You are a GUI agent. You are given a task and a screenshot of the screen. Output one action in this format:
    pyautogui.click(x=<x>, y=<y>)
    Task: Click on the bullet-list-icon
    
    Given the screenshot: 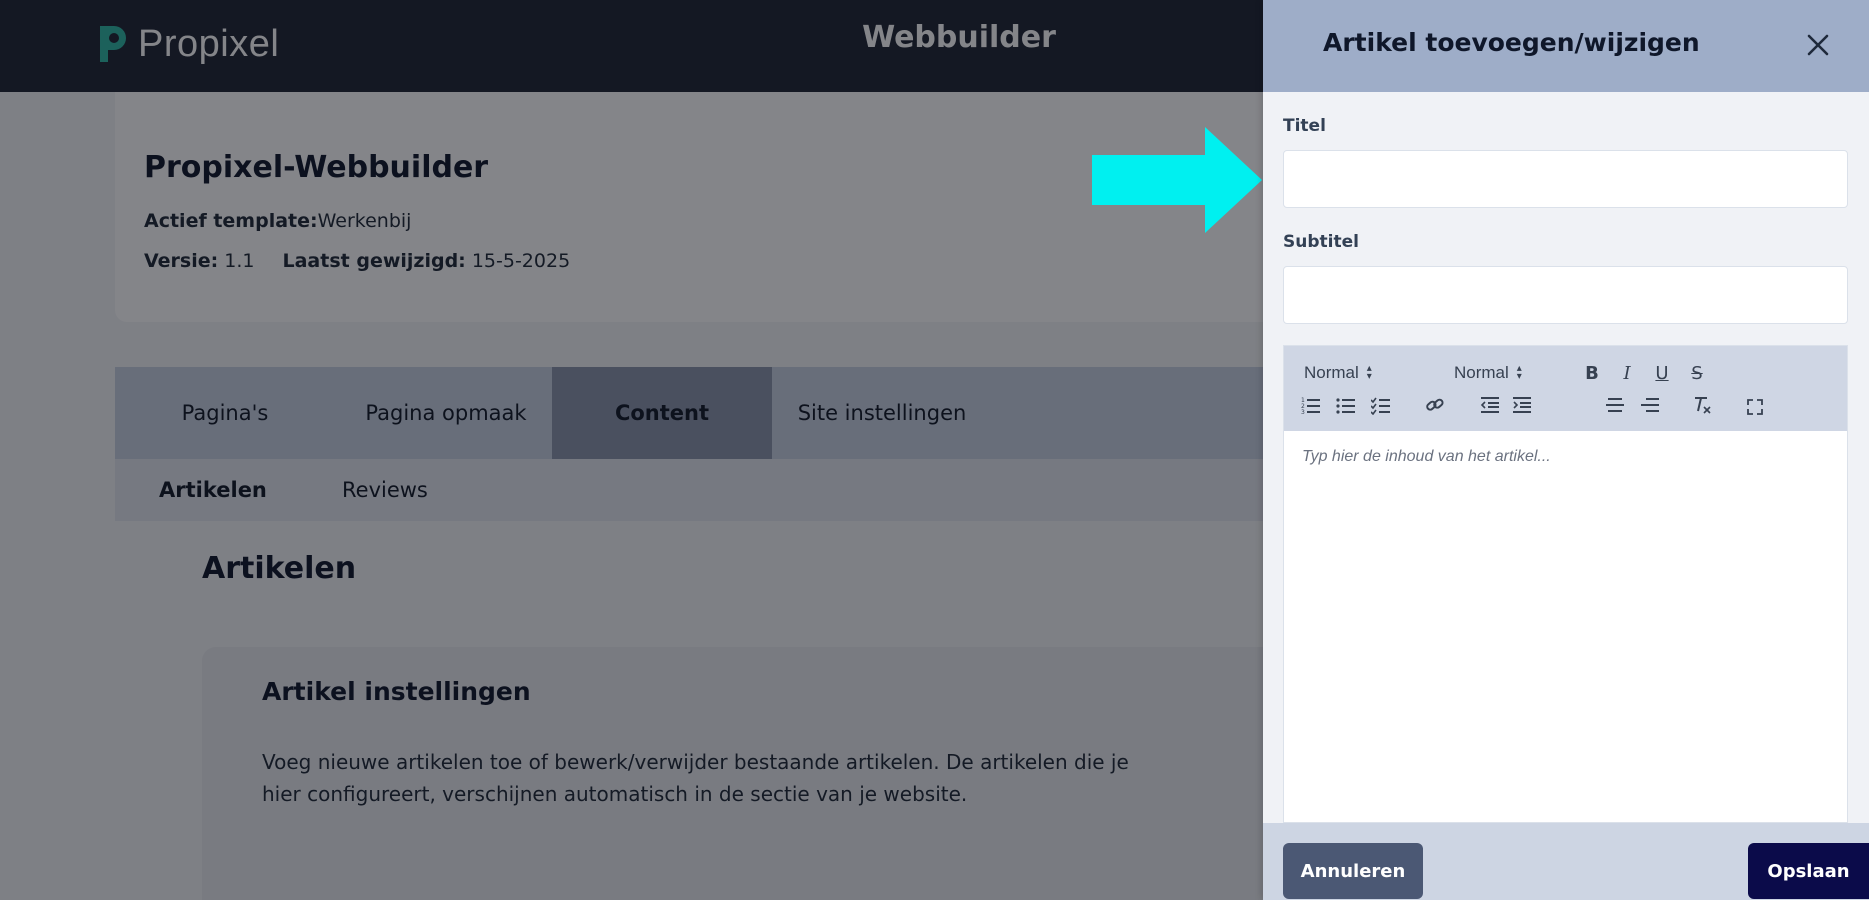 What is the action you would take?
    pyautogui.click(x=1346, y=405)
    